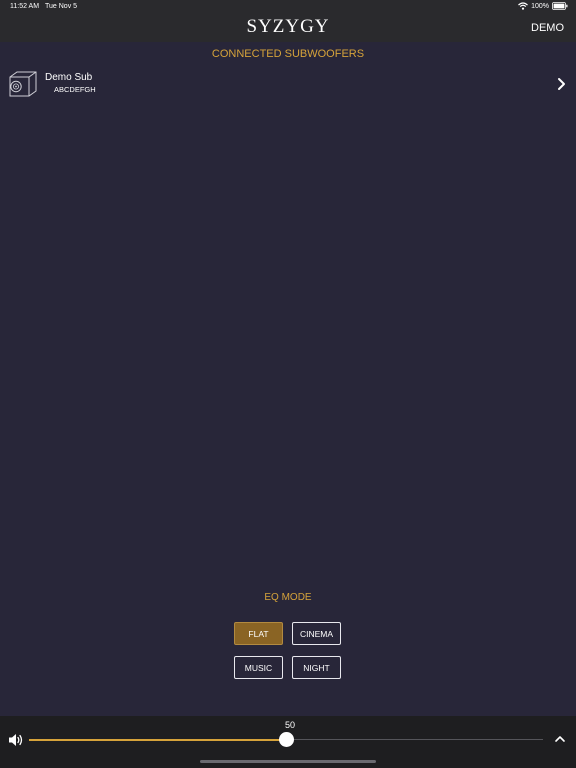 This screenshot has width=576, height=768. I want to click on eq-mode-title: EQ MODE, so click(288, 597).